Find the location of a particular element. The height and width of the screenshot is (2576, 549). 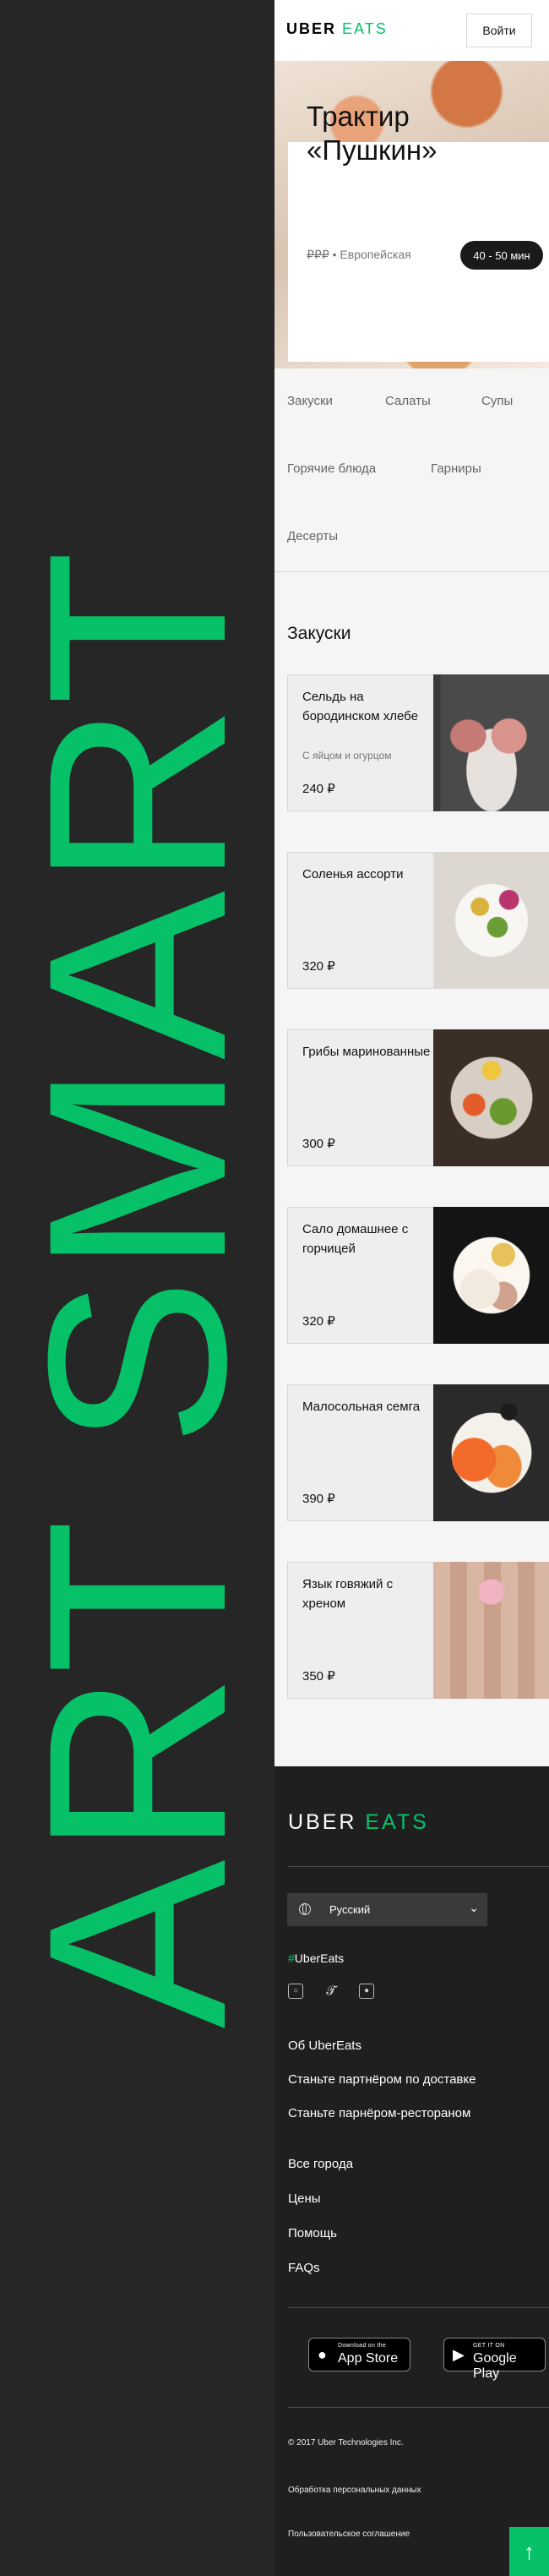

menu-item-name: Сало домашнее с горчицей is located at coordinates (356, 1239).